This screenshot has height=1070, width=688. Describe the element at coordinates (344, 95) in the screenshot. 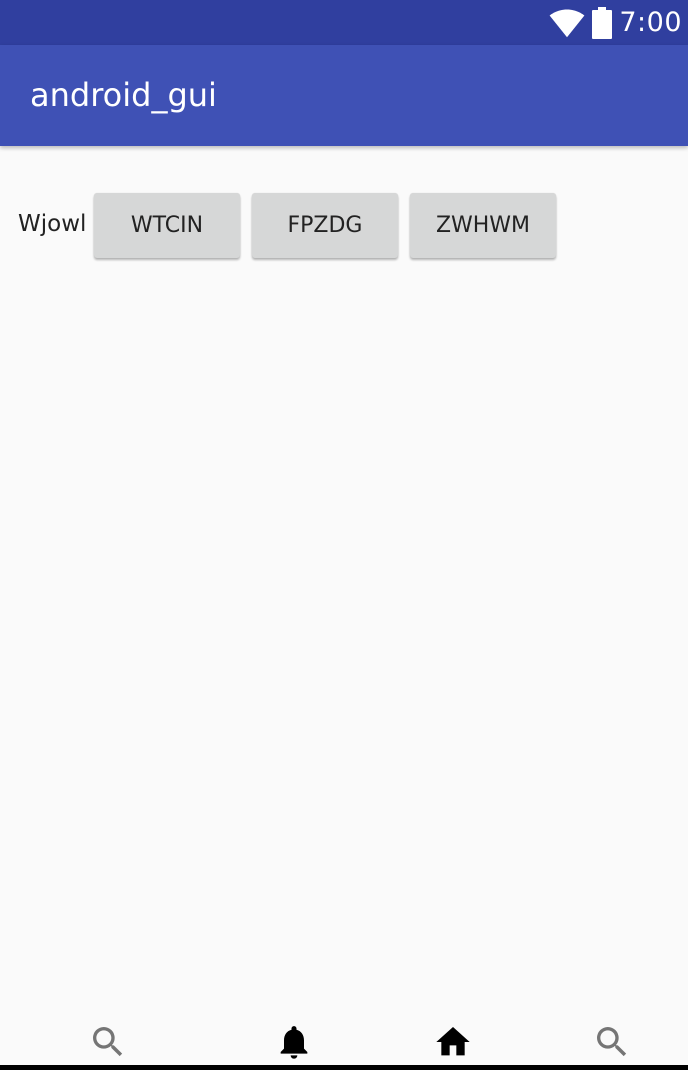

I see `app-bar: android_gui` at that location.